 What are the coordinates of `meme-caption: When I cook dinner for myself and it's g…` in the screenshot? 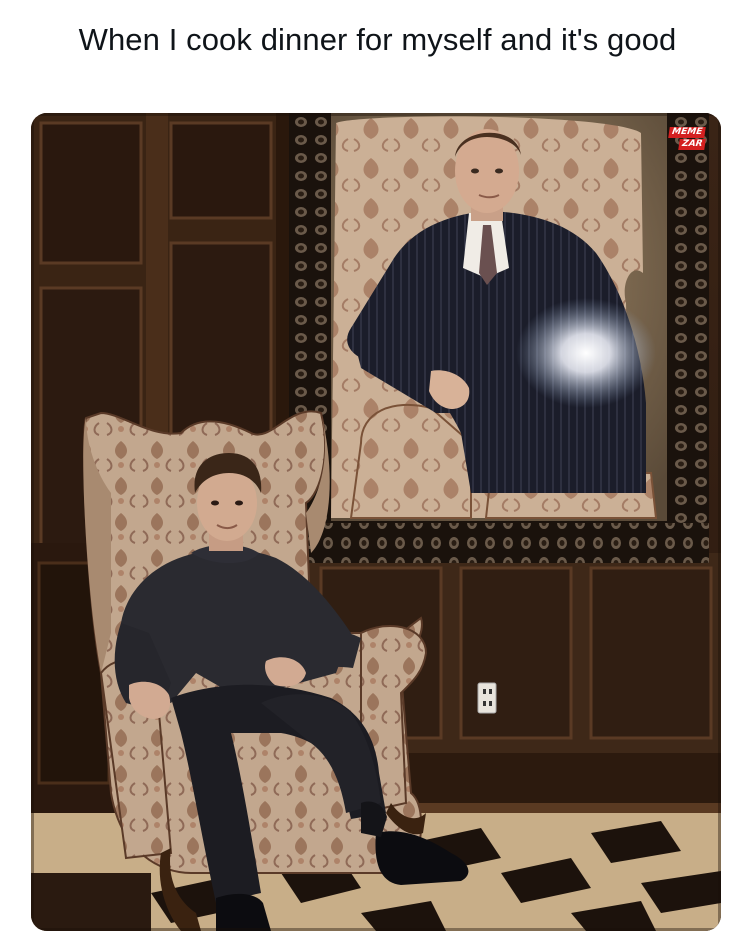 It's located at (377, 39).